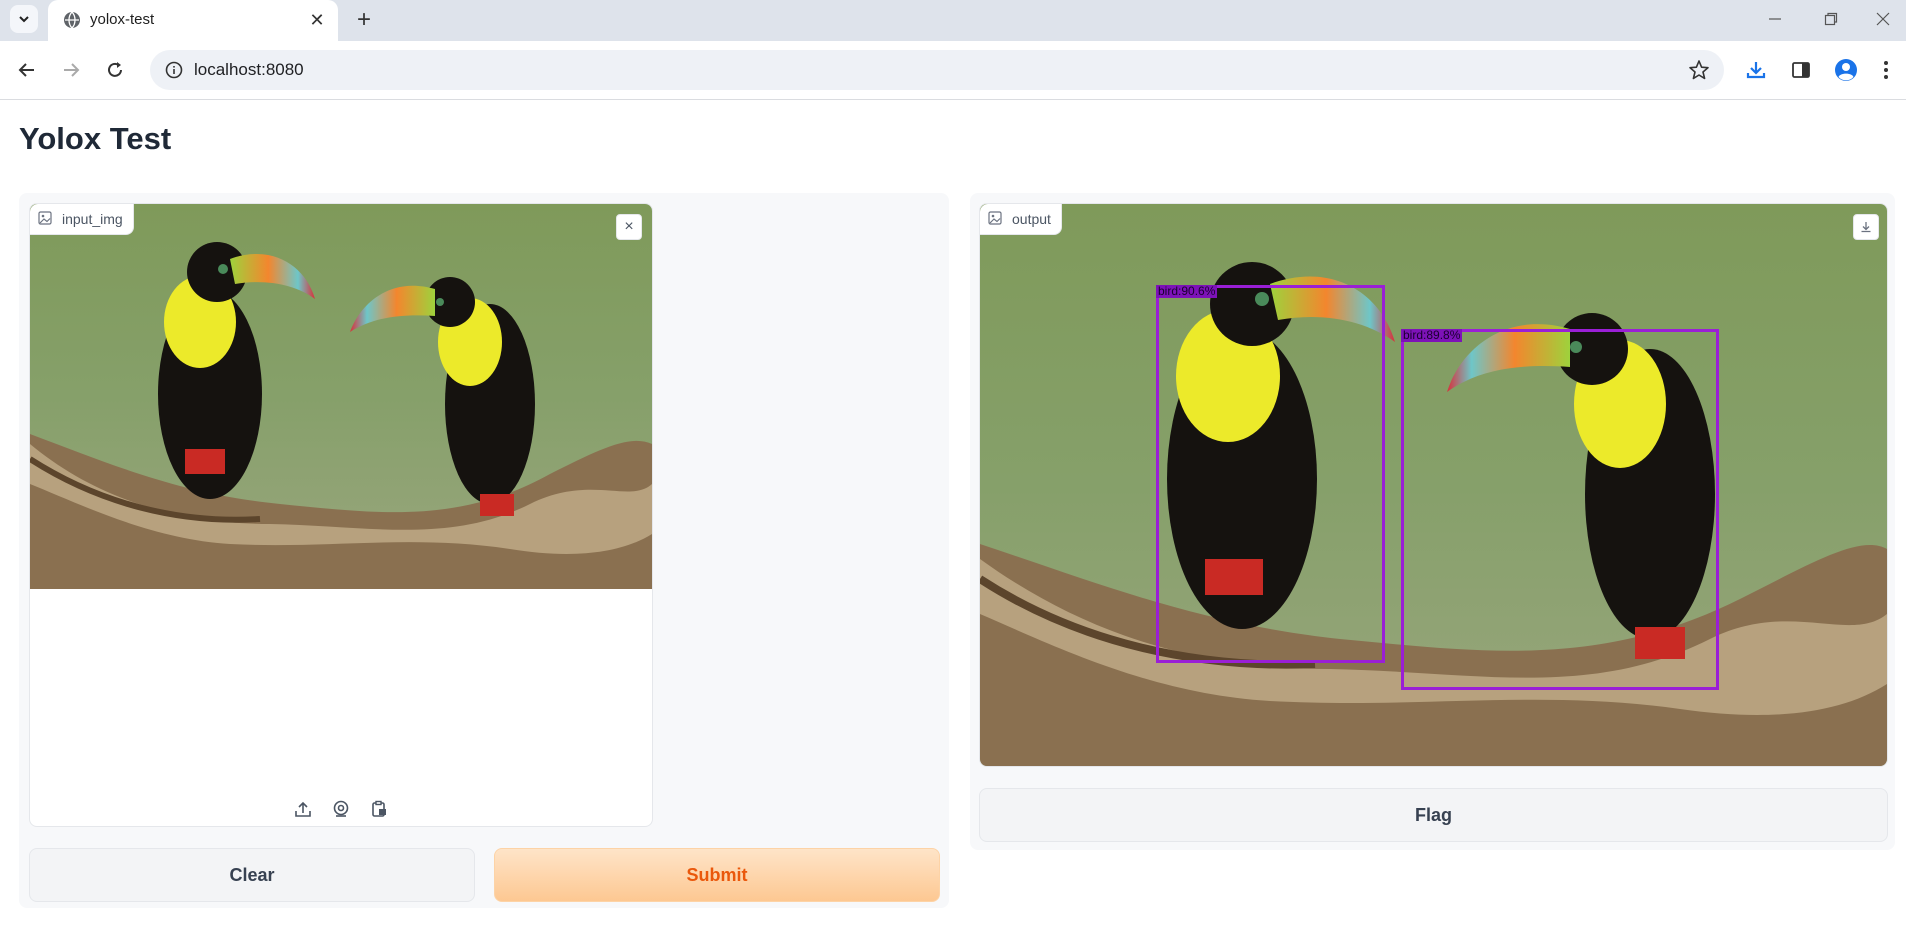 The height and width of the screenshot is (934, 1906). I want to click on download-output-button, so click(1866, 227).